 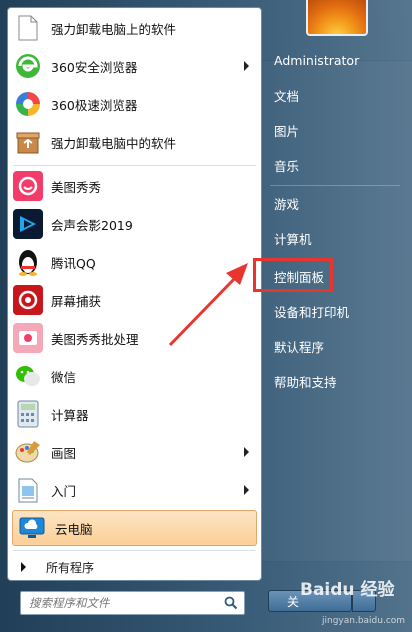 What do you see at coordinates (28, 142) in the screenshot?
I see `recycle-box-icon` at bounding box center [28, 142].